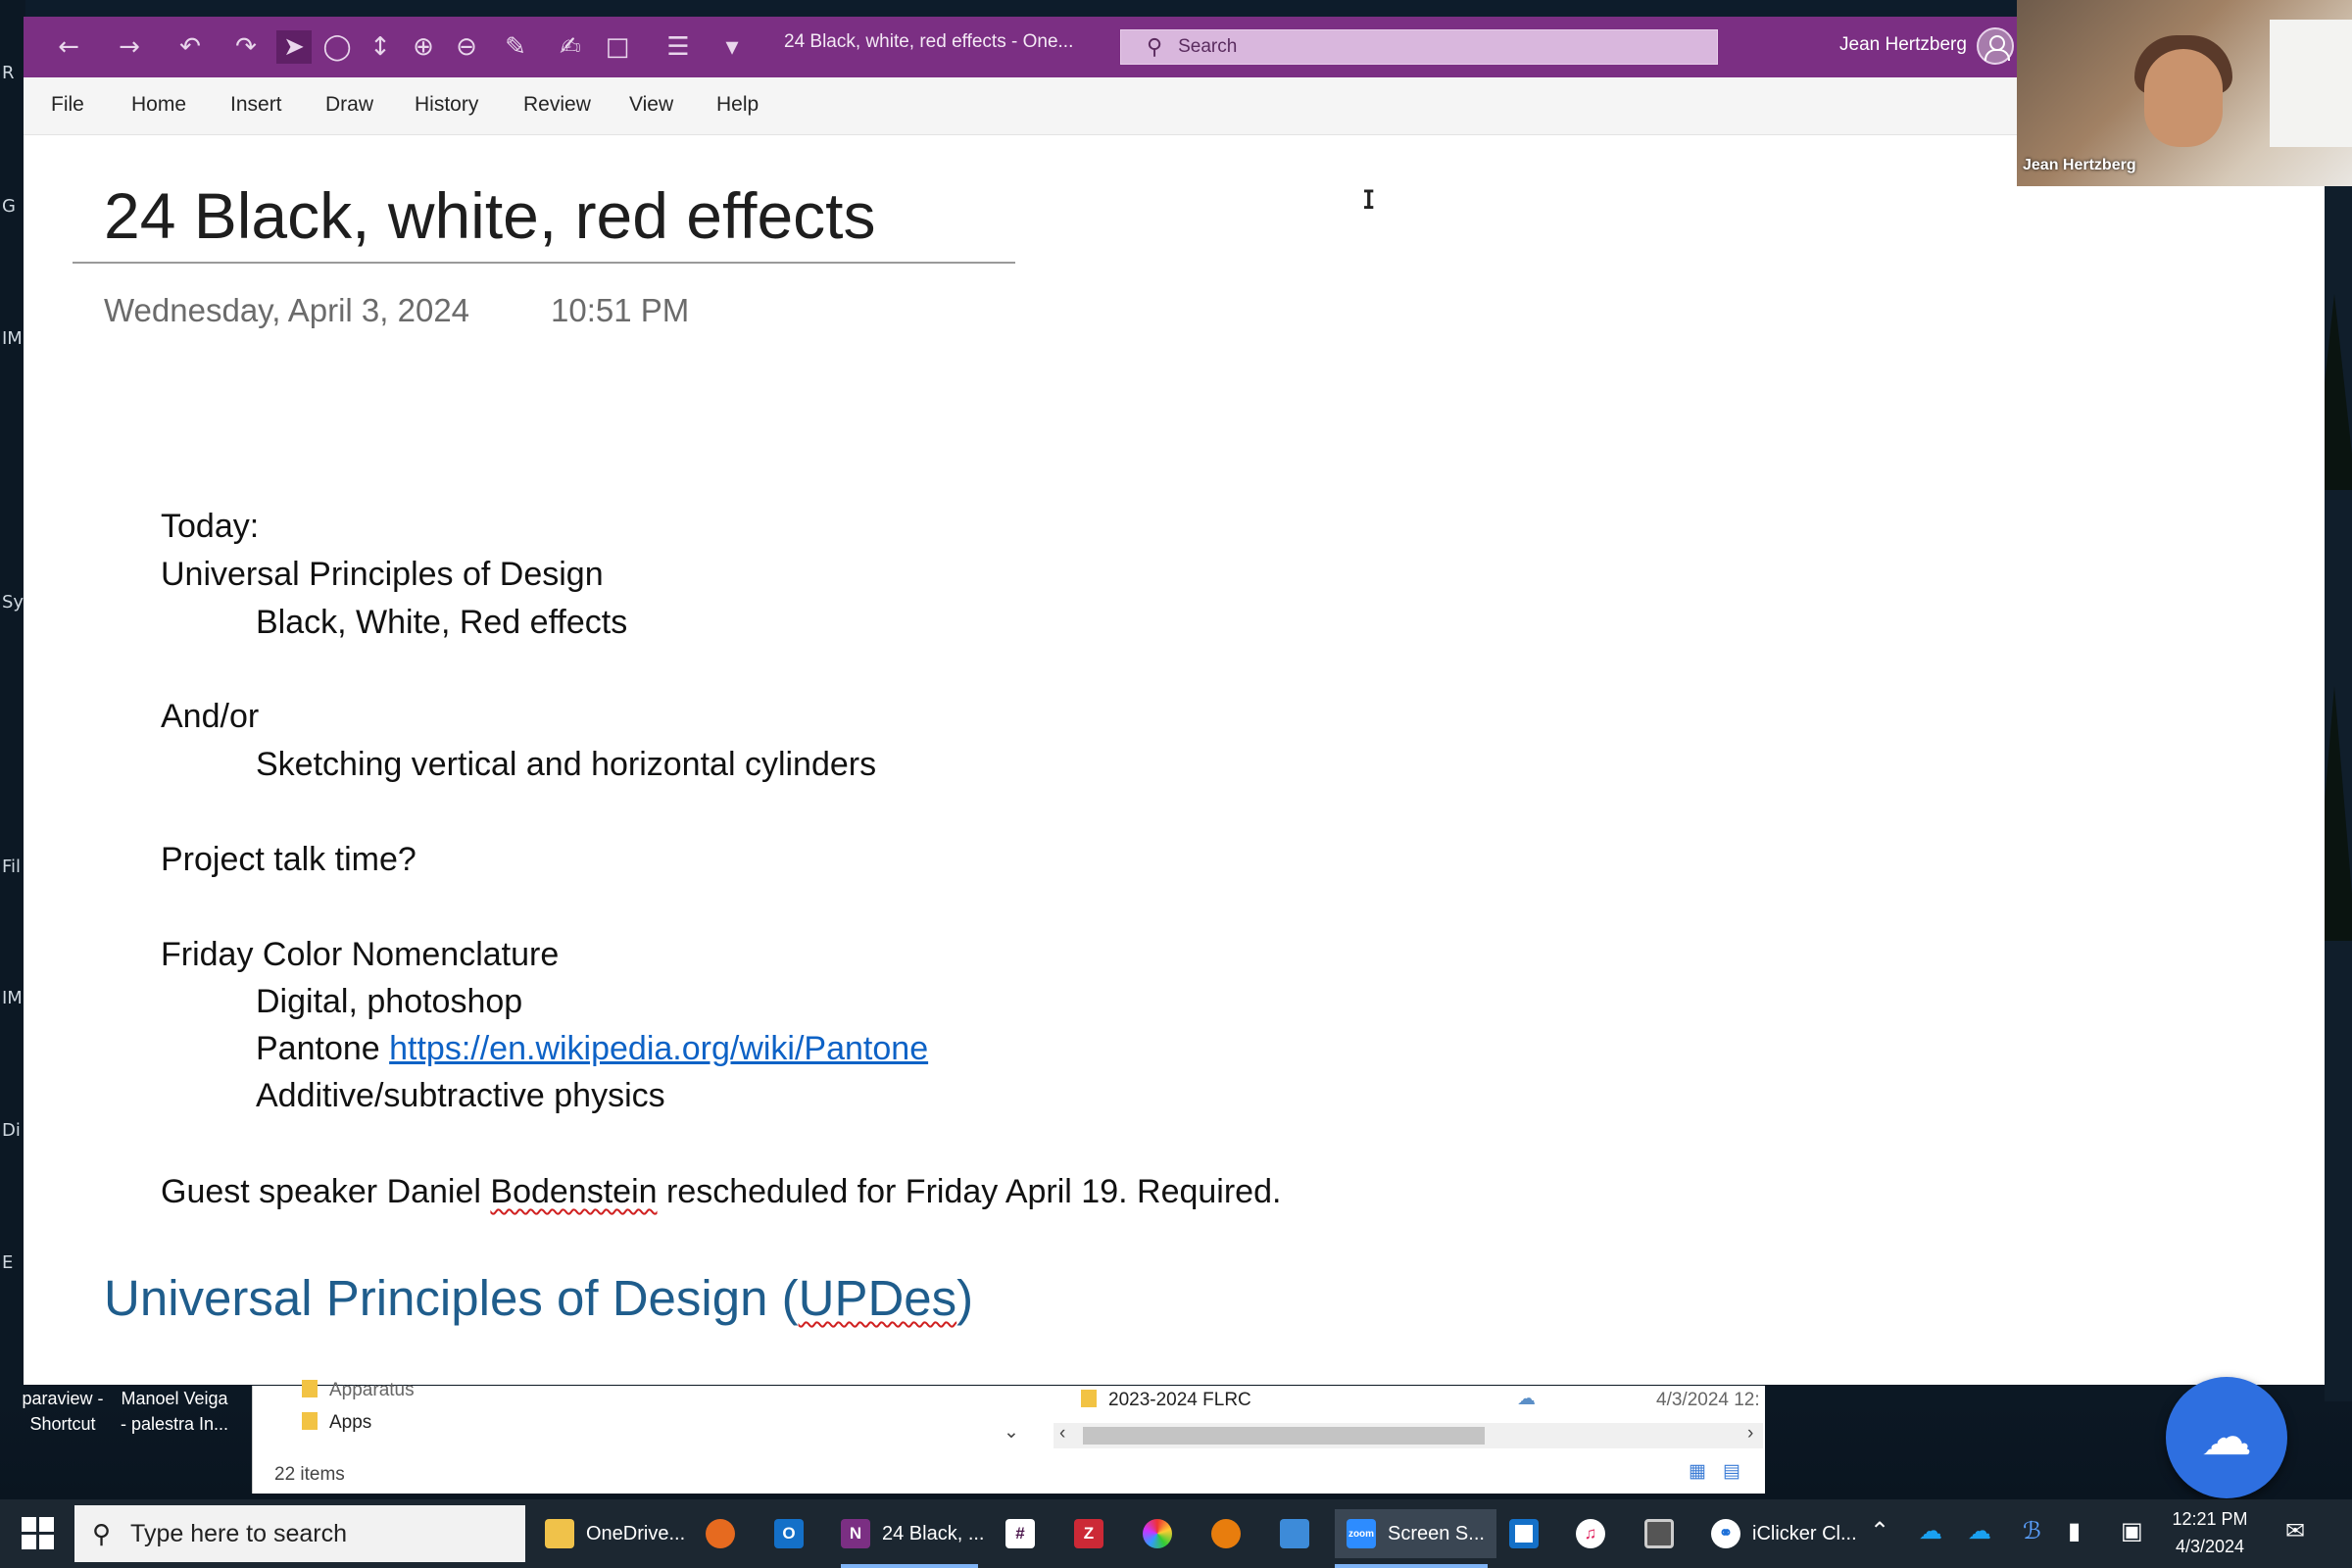 The height and width of the screenshot is (1568, 2352). What do you see at coordinates (336, 1423) in the screenshot?
I see `folder-item: Apps` at bounding box center [336, 1423].